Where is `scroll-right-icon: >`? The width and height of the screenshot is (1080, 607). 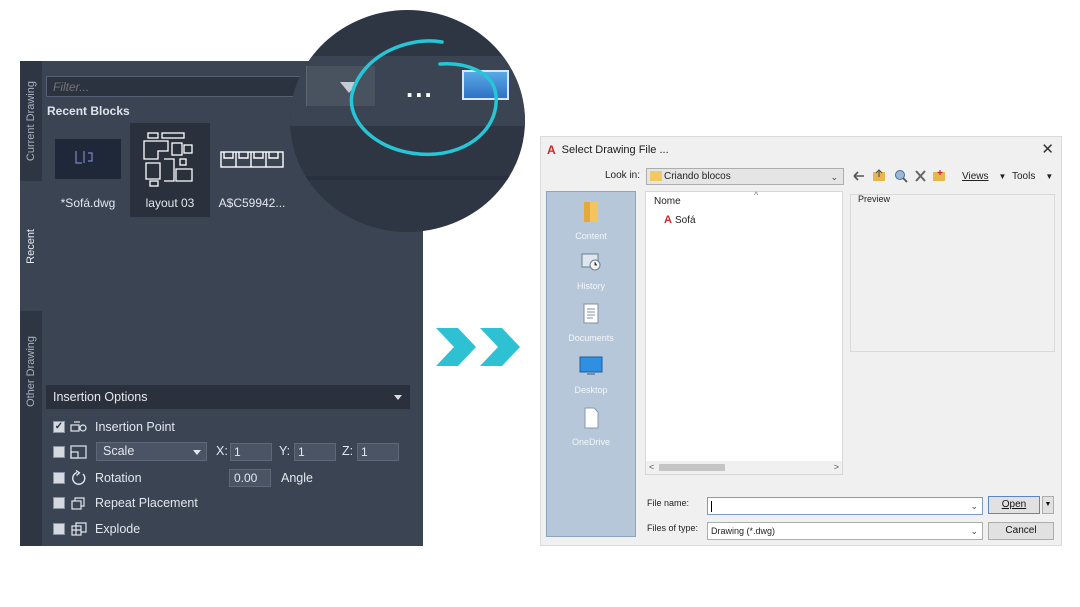 scroll-right-icon: > is located at coordinates (836, 467).